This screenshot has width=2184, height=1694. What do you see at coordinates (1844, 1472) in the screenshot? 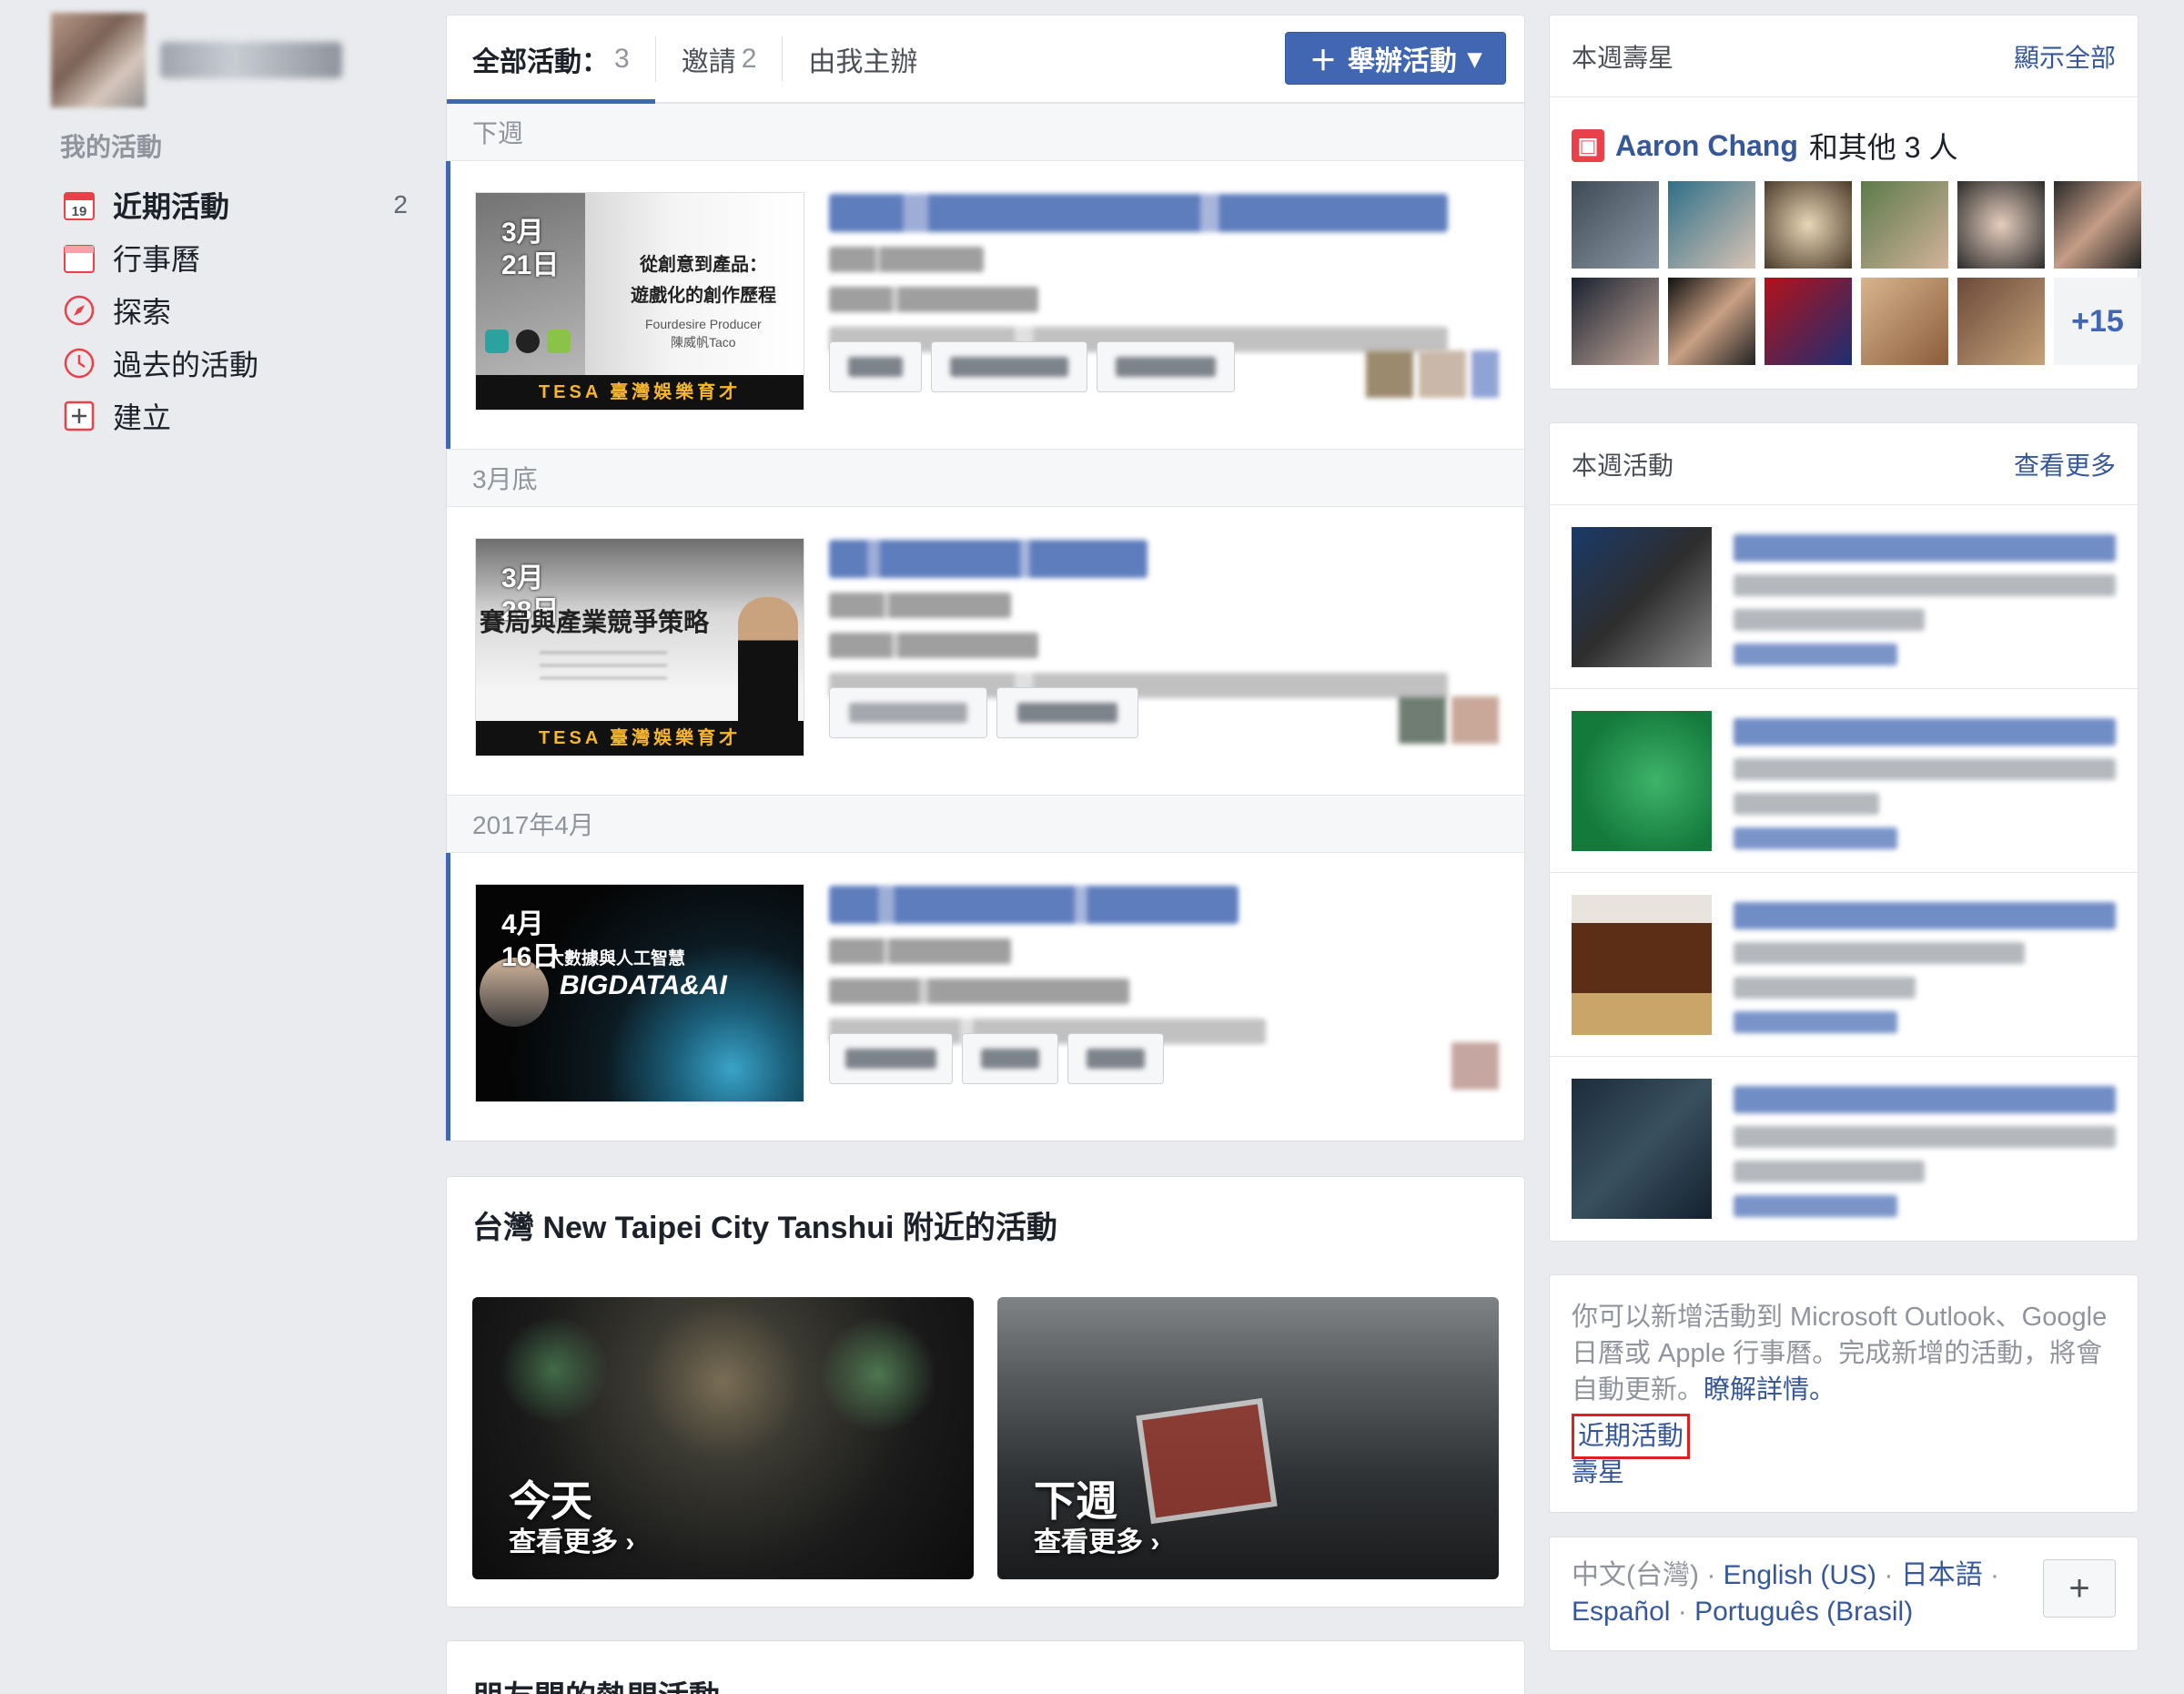
I see `birthdays-export-link: 壽星` at bounding box center [1844, 1472].